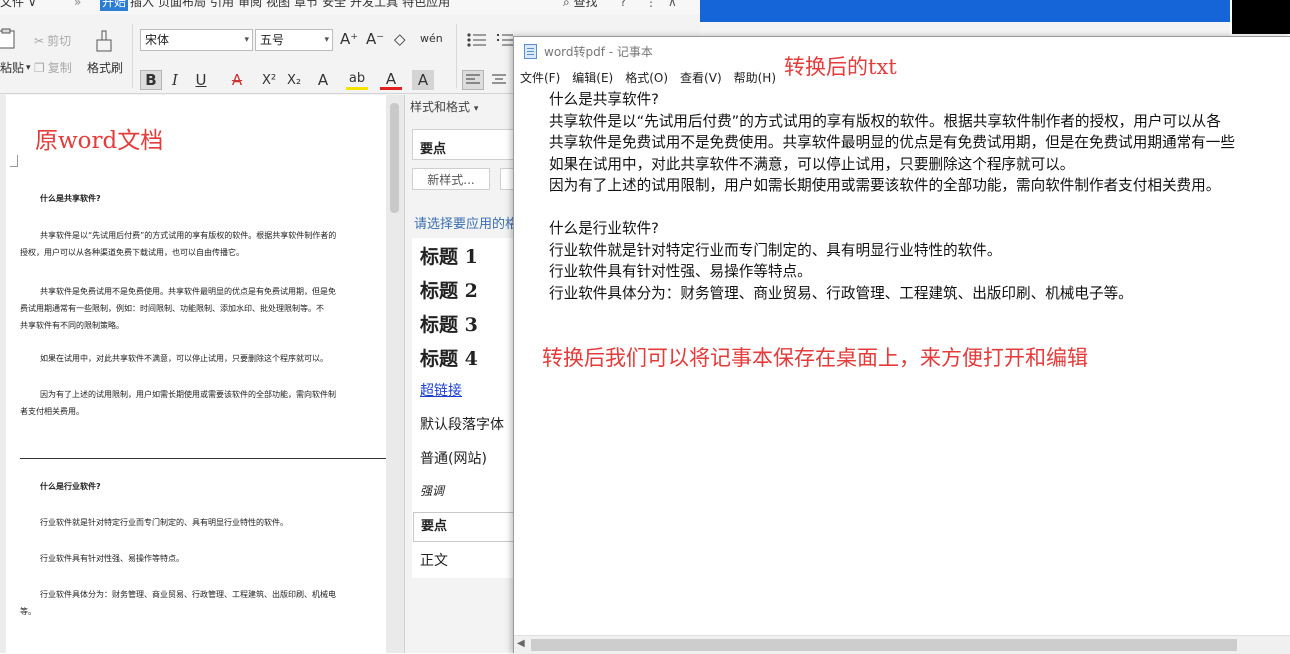  Describe the element at coordinates (8, 39) in the screenshot. I see `paste-icon` at that location.